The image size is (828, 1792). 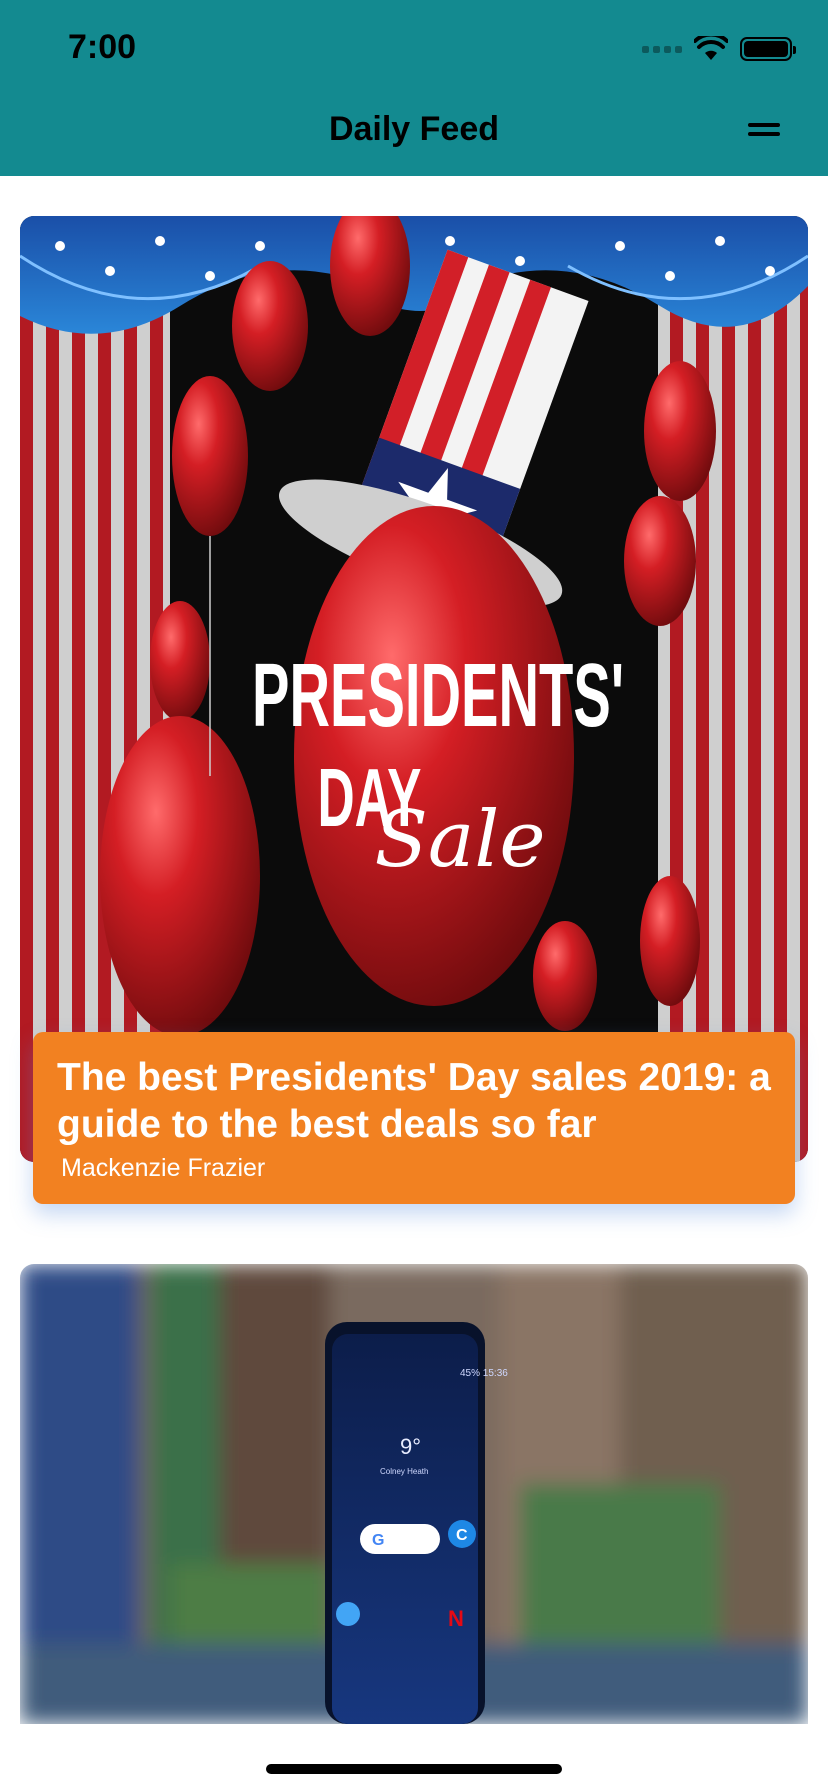 I want to click on svg-text: Colney Heath, so click(x=404, y=1471).